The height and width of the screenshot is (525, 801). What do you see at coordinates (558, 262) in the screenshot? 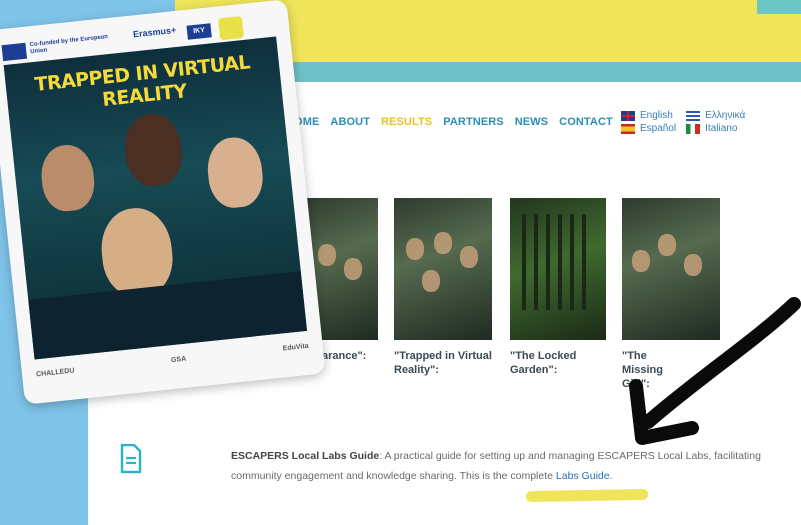
I see `gate-bars` at bounding box center [558, 262].